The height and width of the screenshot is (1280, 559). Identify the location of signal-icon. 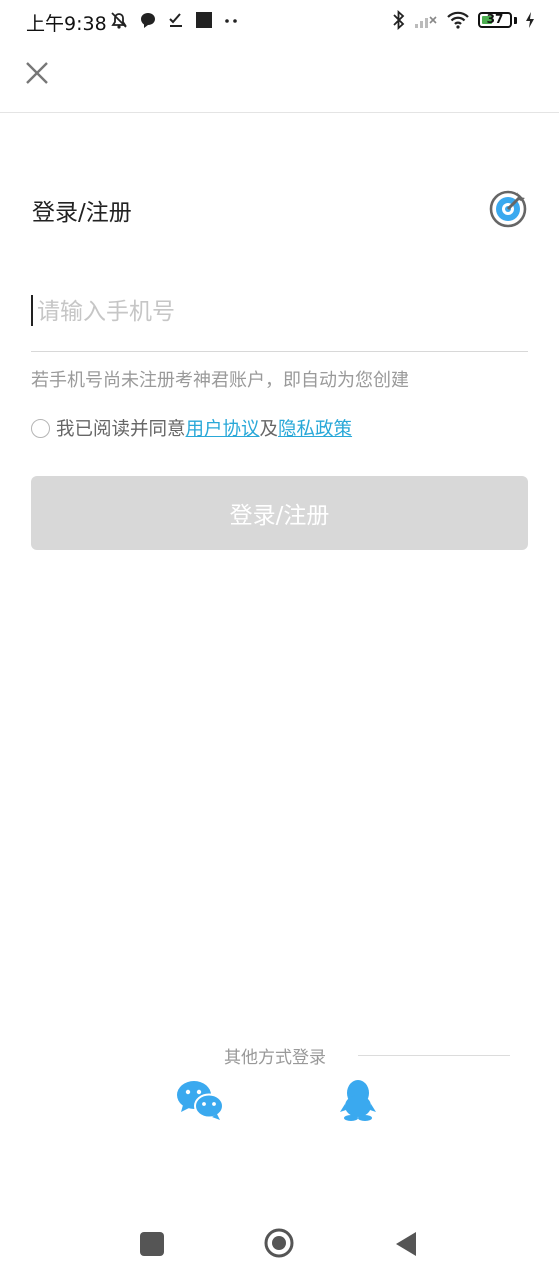
(426, 22).